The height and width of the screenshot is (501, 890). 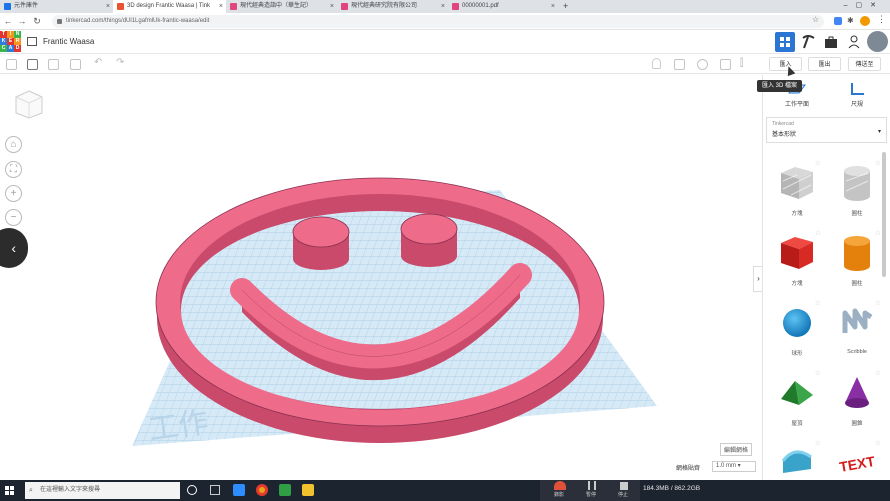 What do you see at coordinates (13, 144) in the screenshot?
I see `home-view-button: ⌂` at bounding box center [13, 144].